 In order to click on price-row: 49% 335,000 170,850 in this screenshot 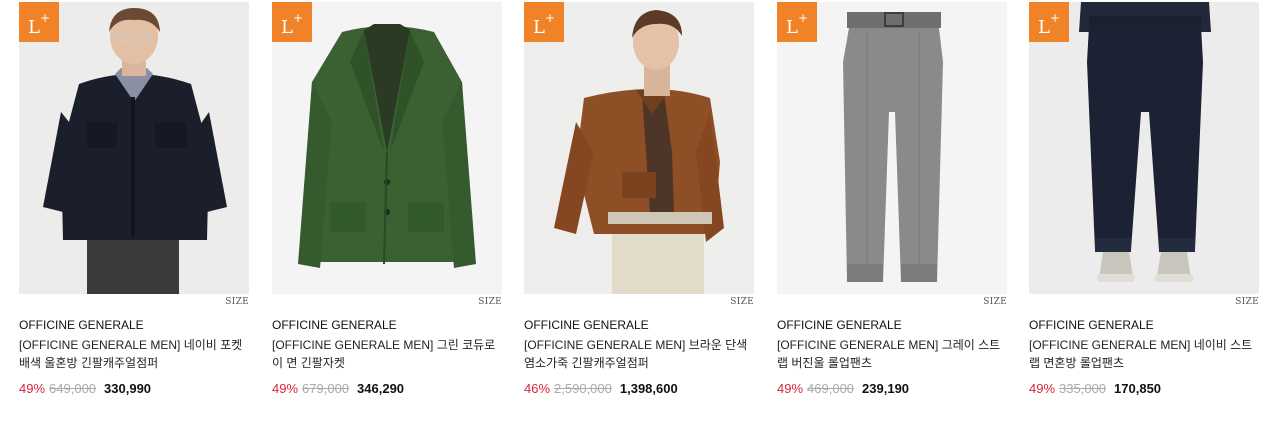, I will do `click(1095, 388)`.